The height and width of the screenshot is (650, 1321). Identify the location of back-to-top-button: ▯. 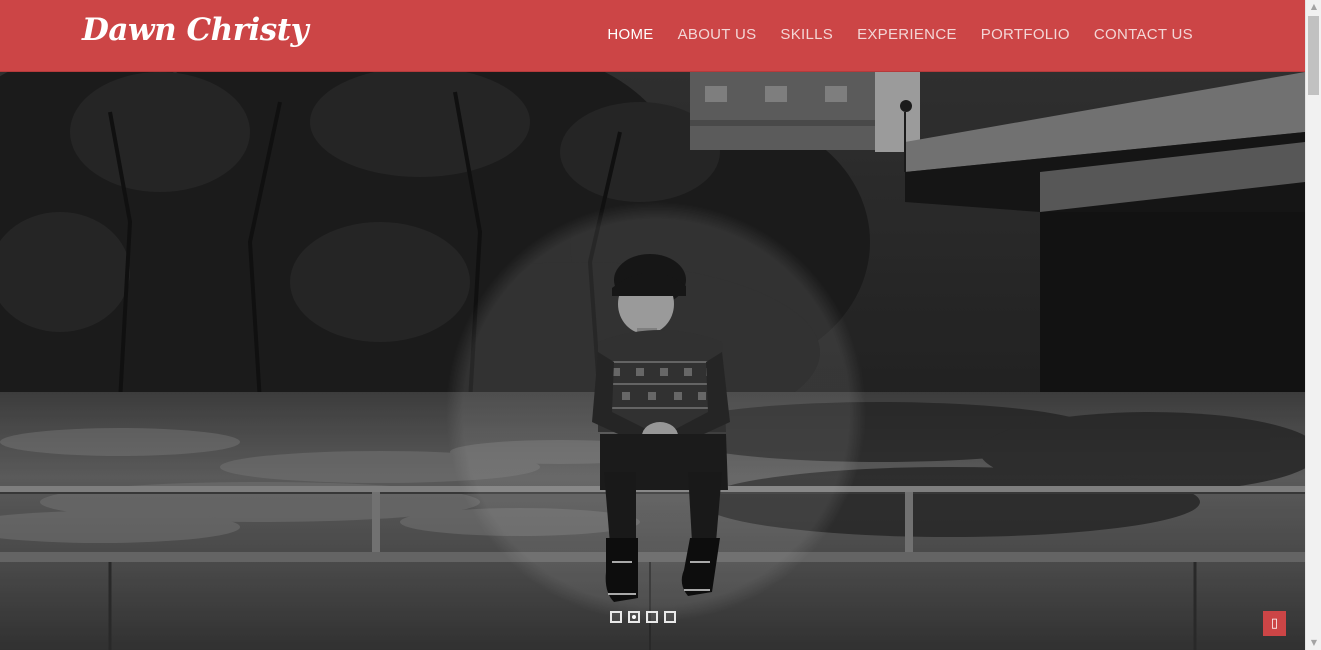
(1274, 623).